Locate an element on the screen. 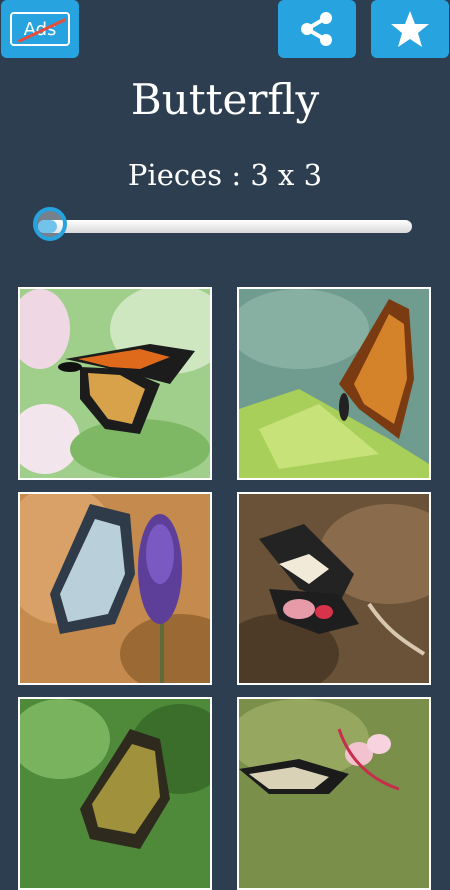  puzzle-tile-striped-butterfly is located at coordinates (115, 793).